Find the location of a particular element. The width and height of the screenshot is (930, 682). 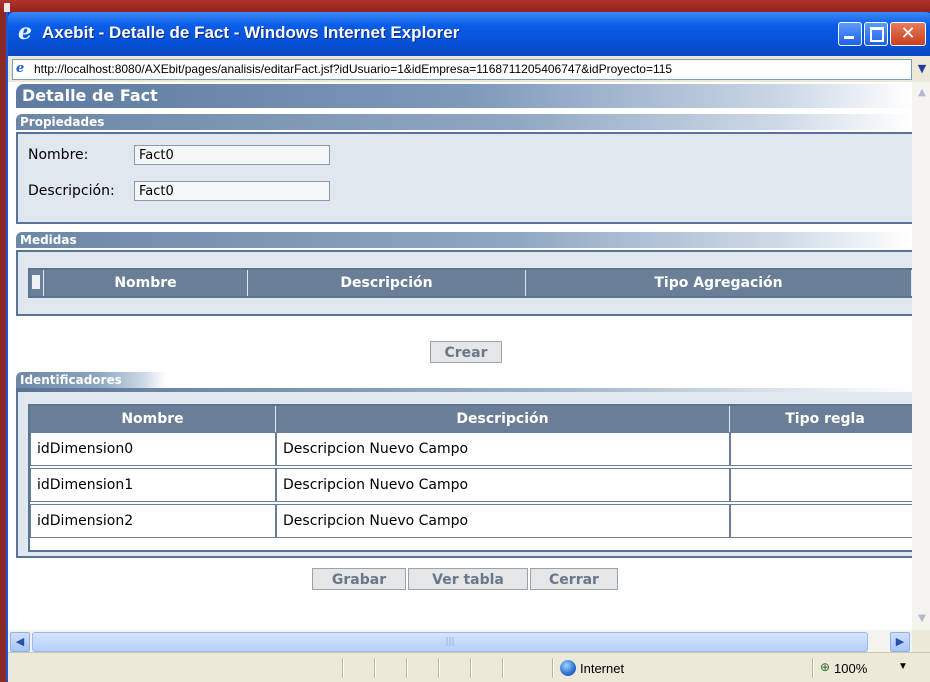

table-row-2-tipo is located at coordinates (821, 521).